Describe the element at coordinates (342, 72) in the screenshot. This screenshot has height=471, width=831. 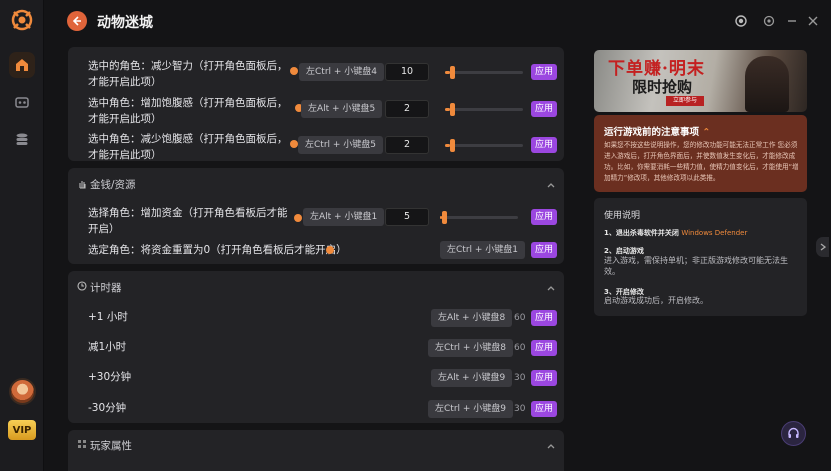
I see `hotkey-badge: 左Ctrl + 小键盘4` at that location.